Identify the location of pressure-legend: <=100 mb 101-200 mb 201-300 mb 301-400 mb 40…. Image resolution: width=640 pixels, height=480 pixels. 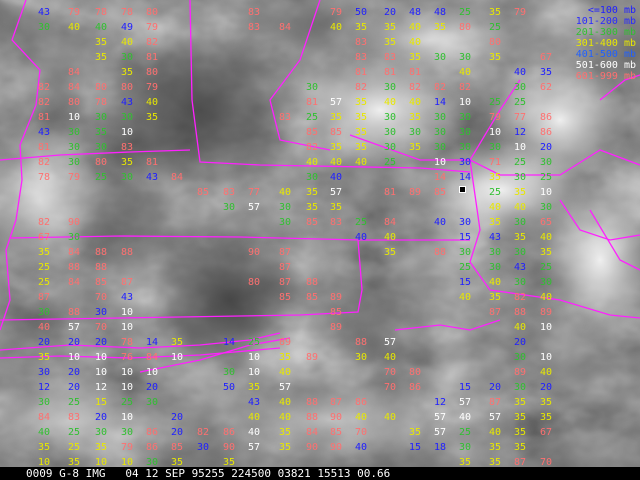
(592, 43).